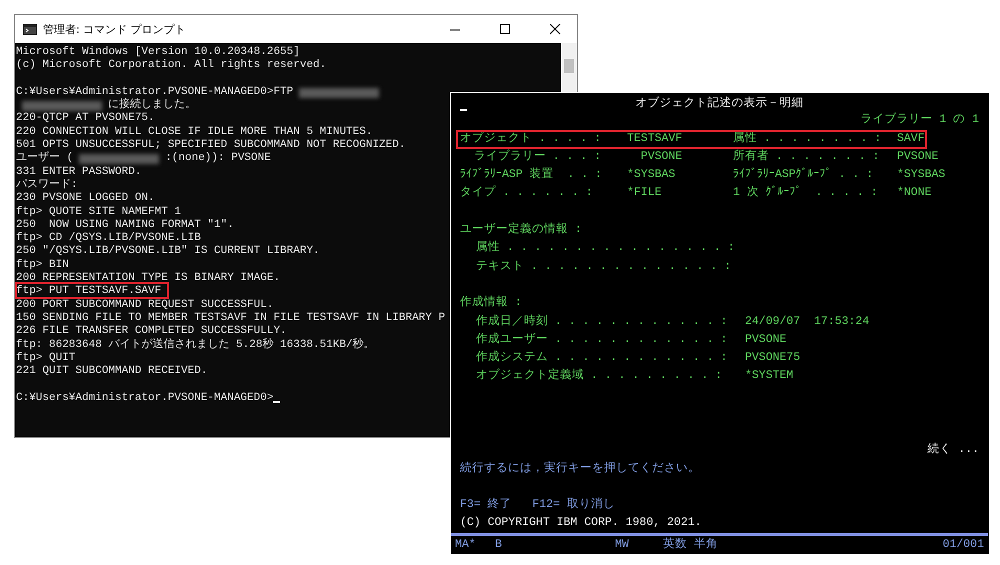 The image size is (1000, 565). What do you see at coordinates (915, 193) in the screenshot?
I see `field-value: *NONE` at bounding box center [915, 193].